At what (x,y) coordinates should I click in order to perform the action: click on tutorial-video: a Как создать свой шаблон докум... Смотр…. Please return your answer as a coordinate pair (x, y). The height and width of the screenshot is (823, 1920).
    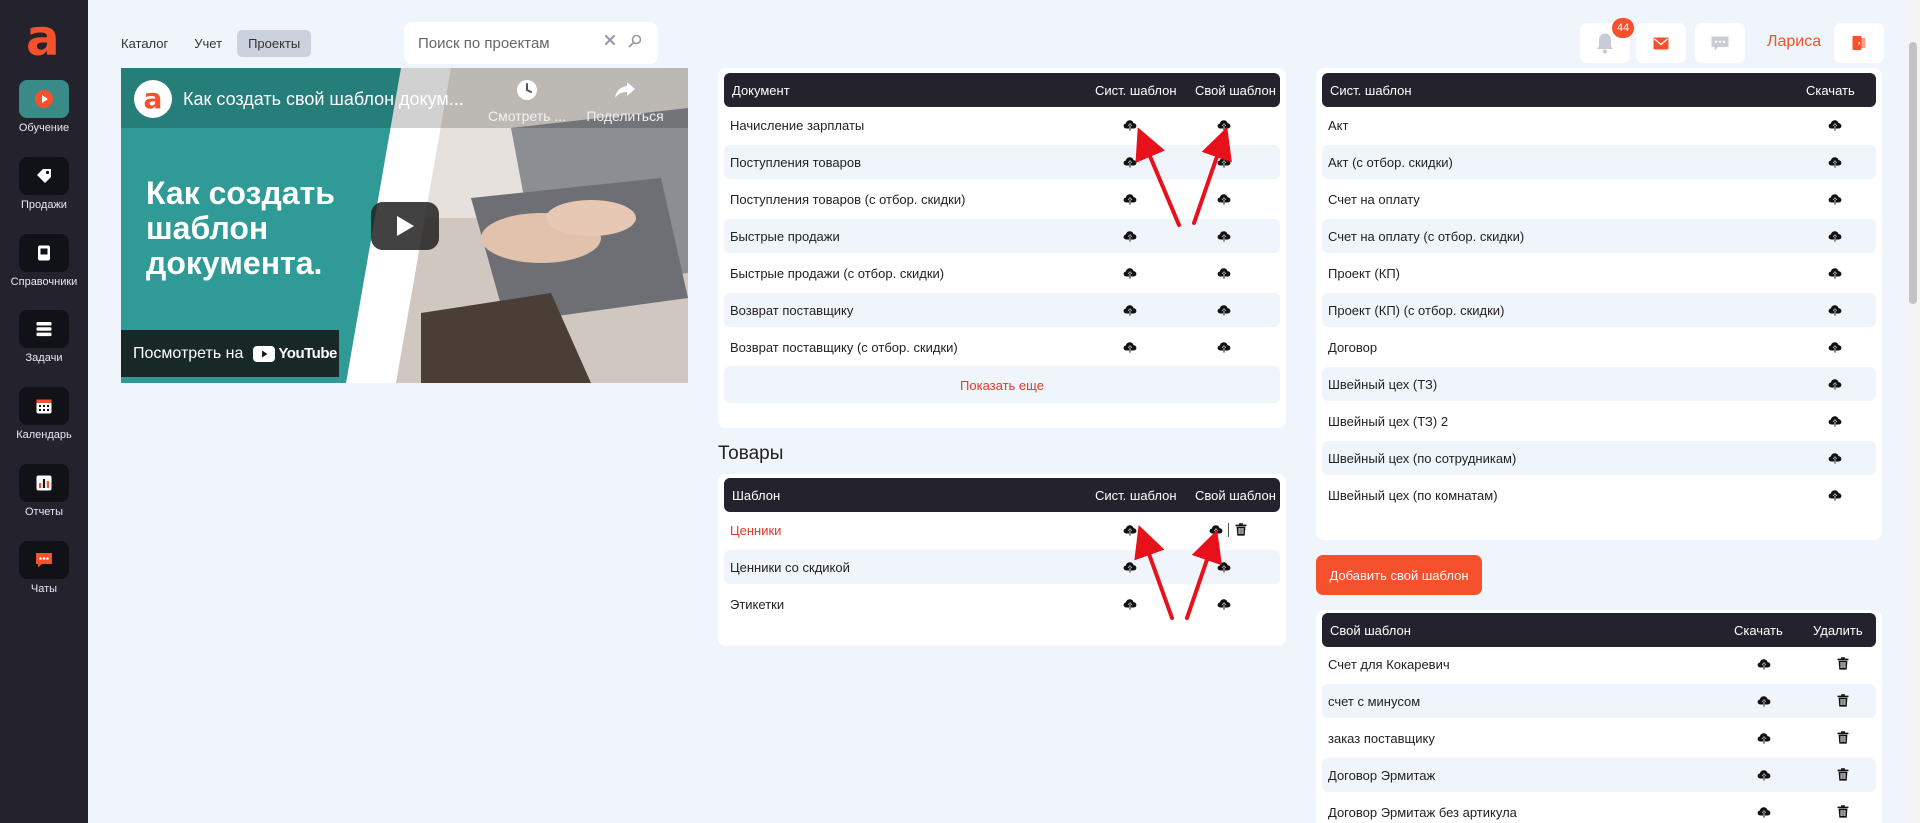
    Looking at the image, I should click on (404, 225).